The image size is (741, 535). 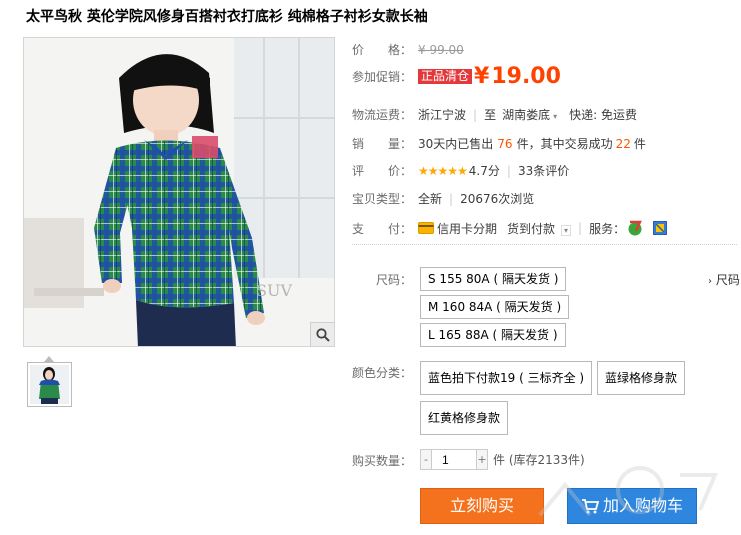 What do you see at coordinates (467, 228) in the screenshot?
I see `credit-installment-label: 信用卡分期` at bounding box center [467, 228].